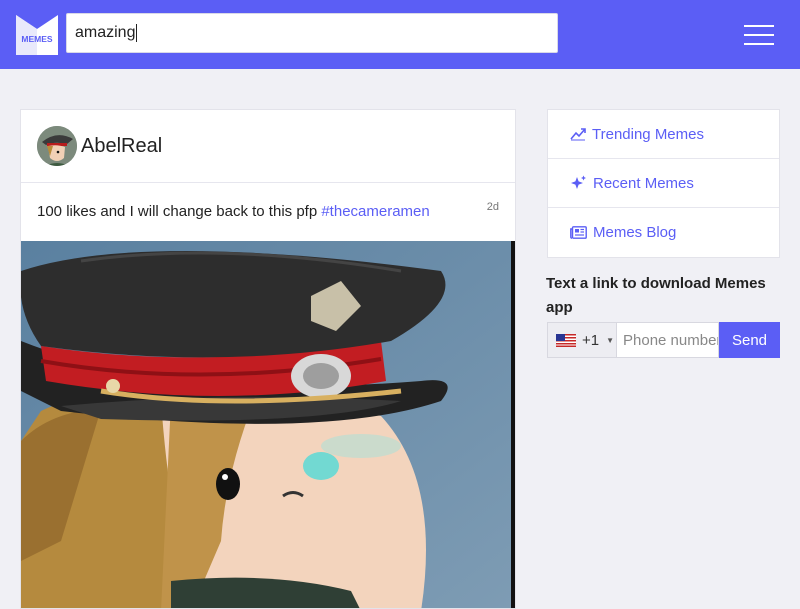  Describe the element at coordinates (591, 340) in the screenshot. I see `country-code: +1` at that location.